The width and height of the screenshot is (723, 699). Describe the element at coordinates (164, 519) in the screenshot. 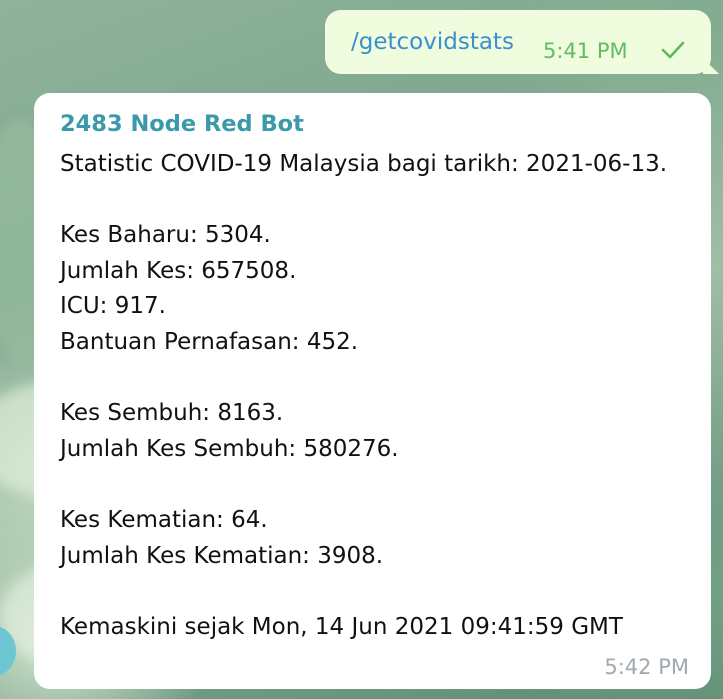

I see `message-line: Kes Kematian: 64.` at that location.